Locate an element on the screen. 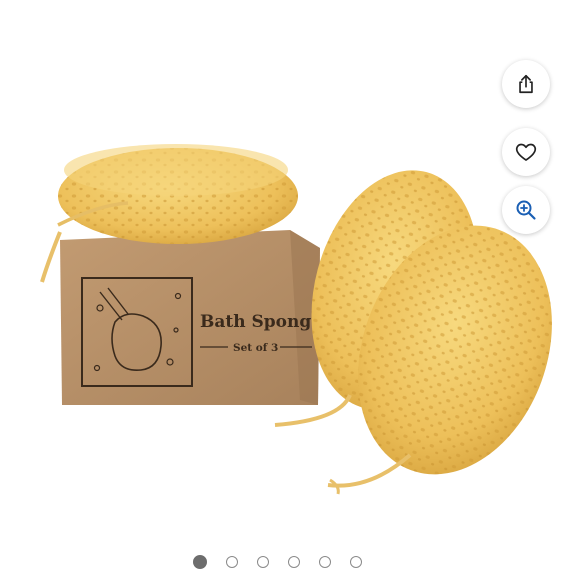 The image size is (580, 580). zoom-in-icon is located at coordinates (526, 210).